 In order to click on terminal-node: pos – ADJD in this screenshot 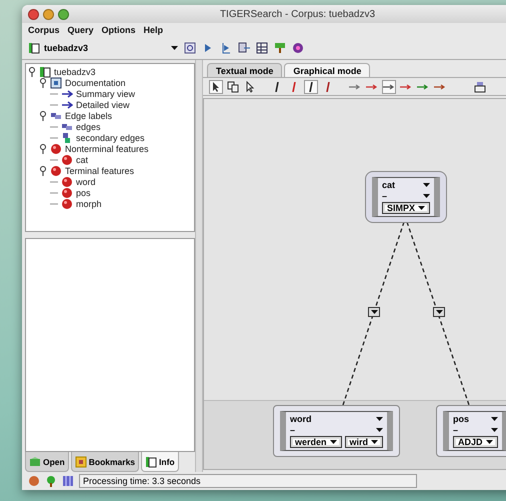, I will do `click(471, 431)`.